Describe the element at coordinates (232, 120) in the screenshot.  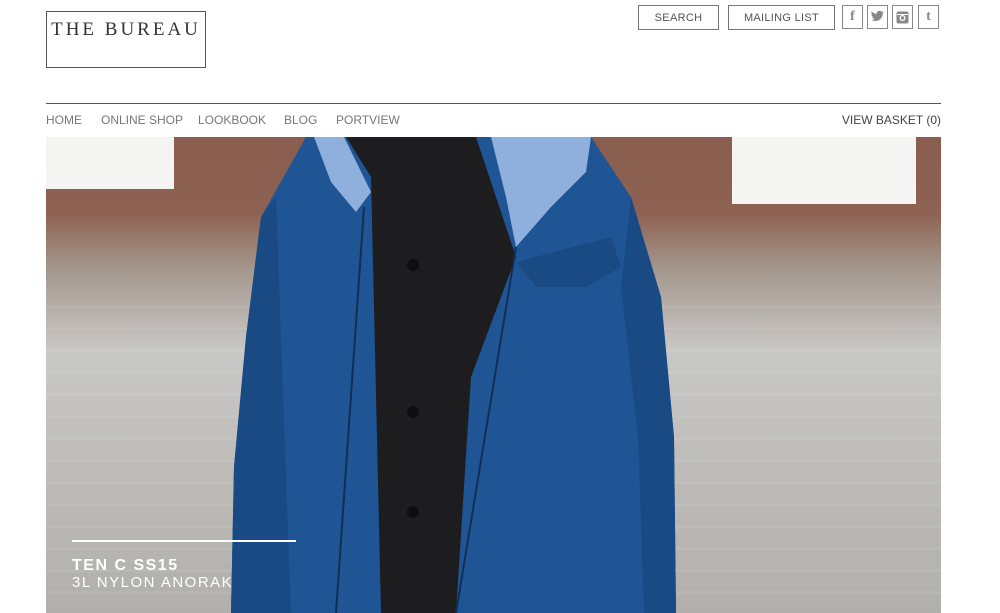
I see `nav-item-lookbook: LOOKBOOK` at that location.